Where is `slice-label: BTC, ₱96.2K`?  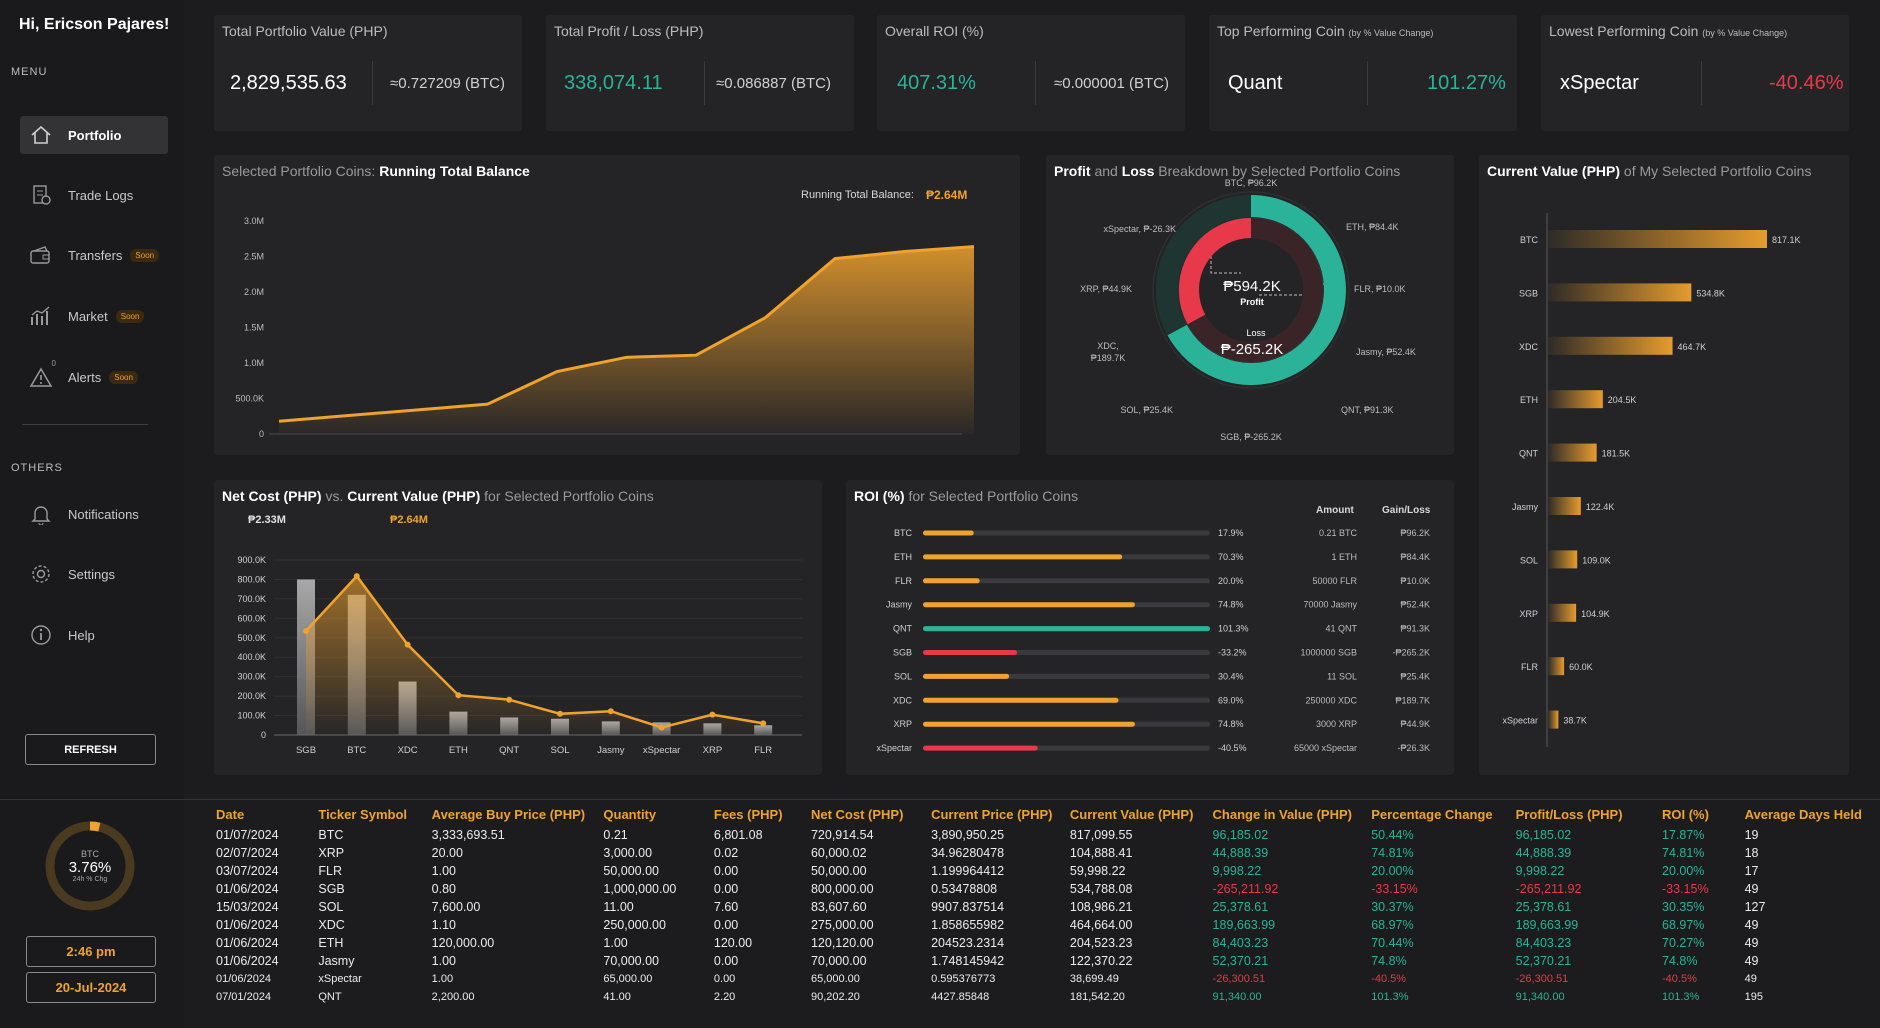
slice-label: BTC, ₱96.2K is located at coordinates (1251, 183).